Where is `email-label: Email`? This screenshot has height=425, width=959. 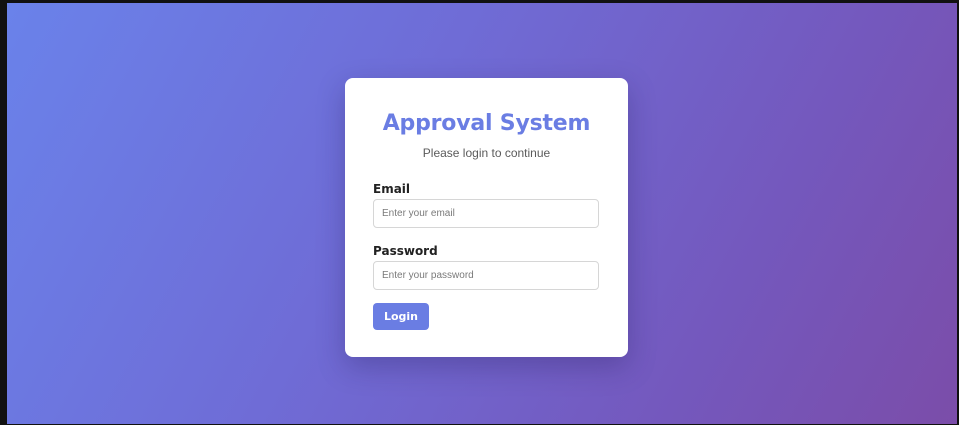 email-label: Email is located at coordinates (392, 189).